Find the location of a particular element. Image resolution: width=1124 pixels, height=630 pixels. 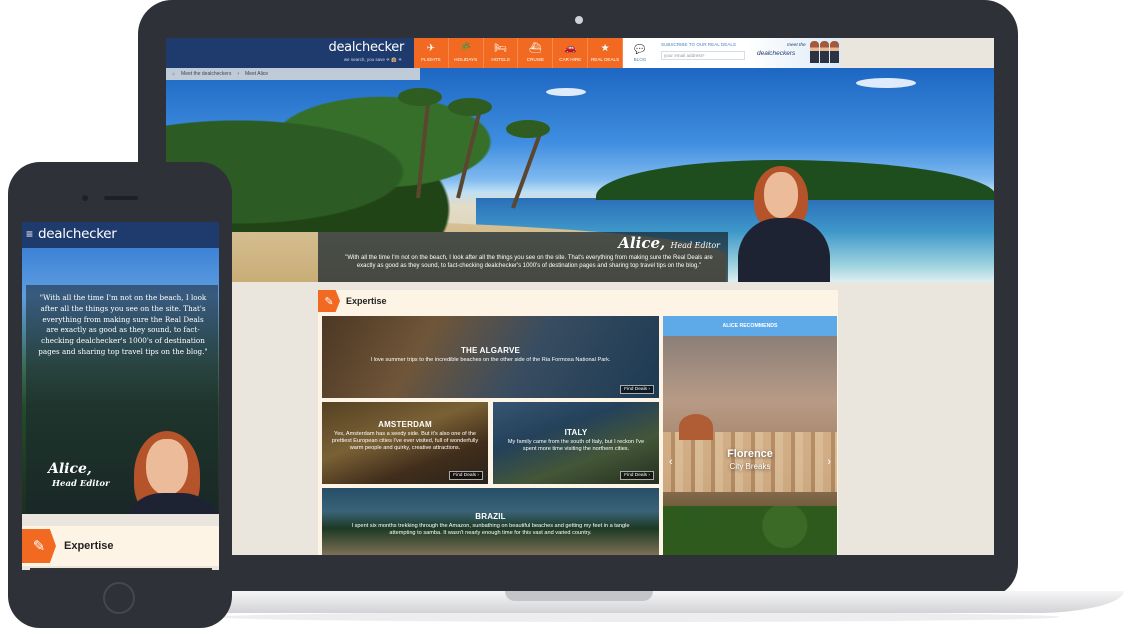

brand-name: dealchecker is located at coordinates (366, 47).